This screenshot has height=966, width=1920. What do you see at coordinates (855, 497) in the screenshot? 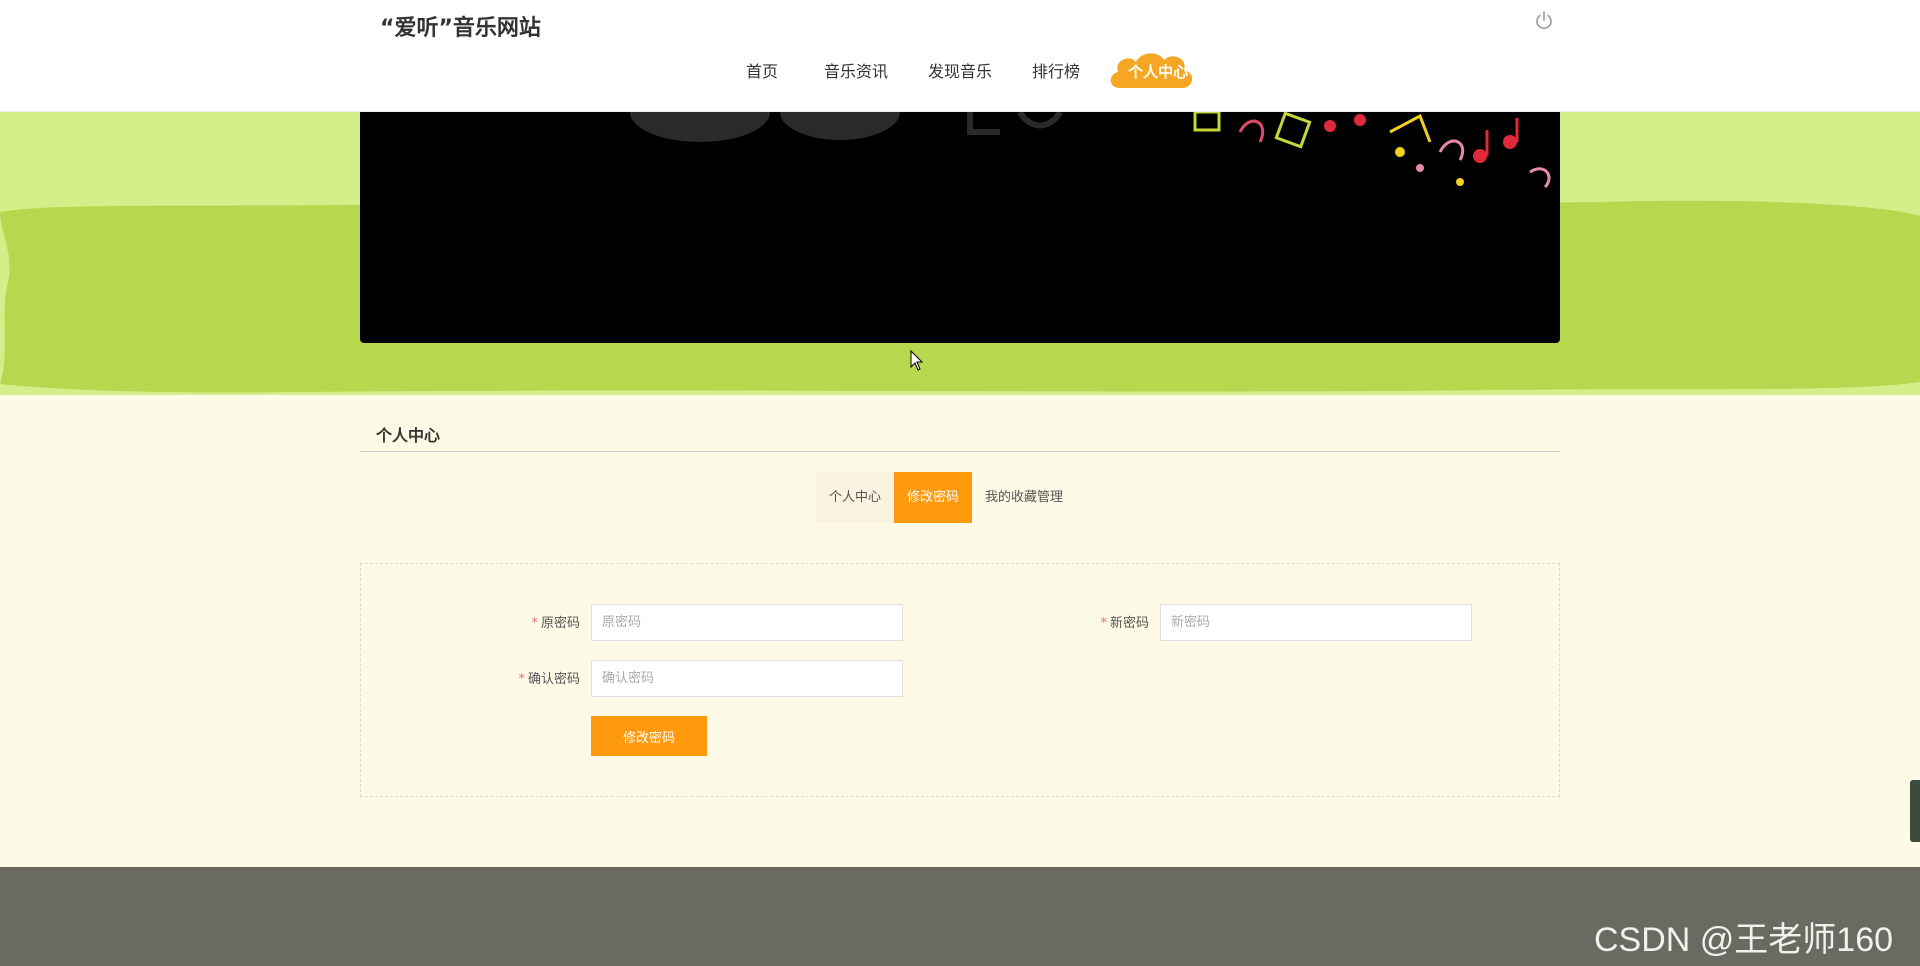
I see `tab-personal-center: 个人中心` at bounding box center [855, 497].